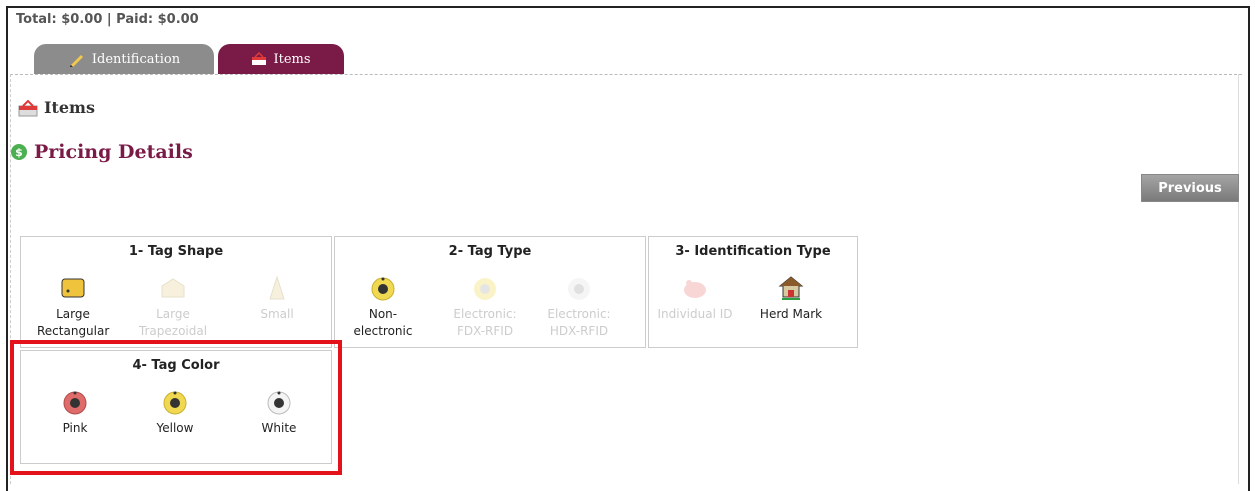 Image resolution: width=1255 pixels, height=491 pixels. Describe the element at coordinates (791, 314) in the screenshot. I see `option-label: Herd Mark` at that location.